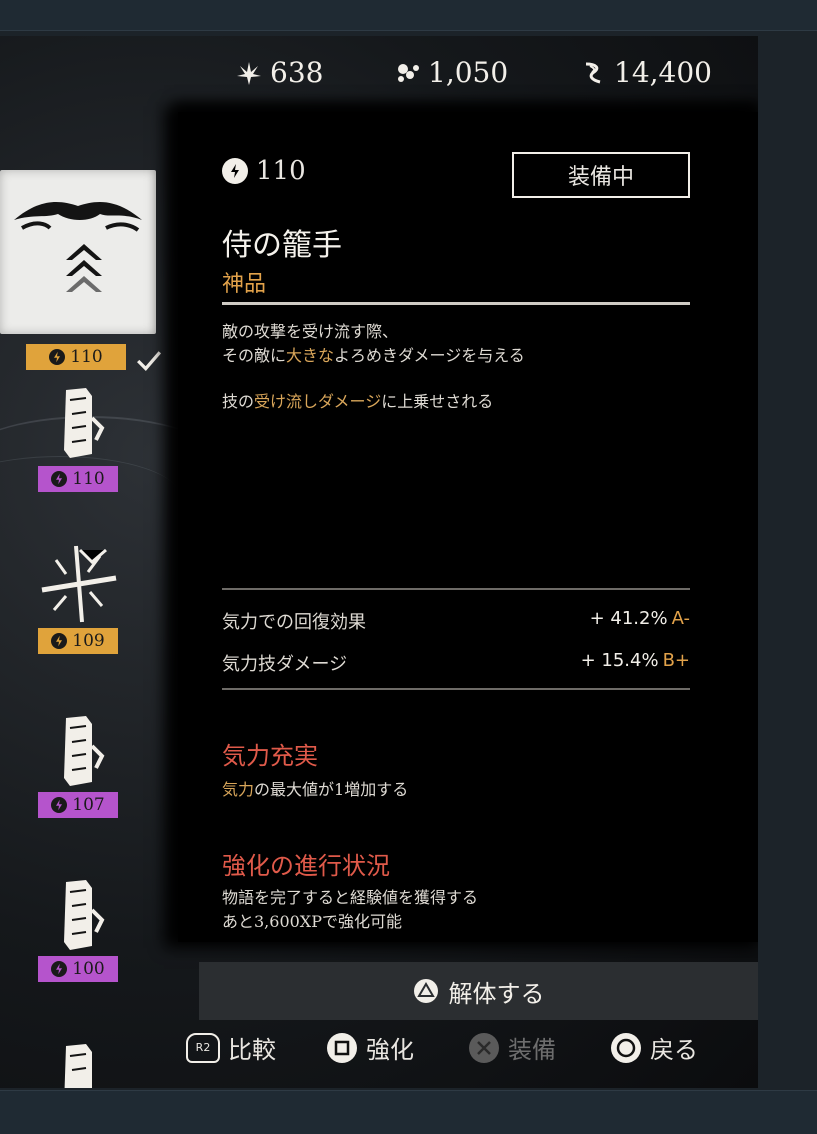 The height and width of the screenshot is (1134, 817). I want to click on currency-value: 638, so click(297, 72).